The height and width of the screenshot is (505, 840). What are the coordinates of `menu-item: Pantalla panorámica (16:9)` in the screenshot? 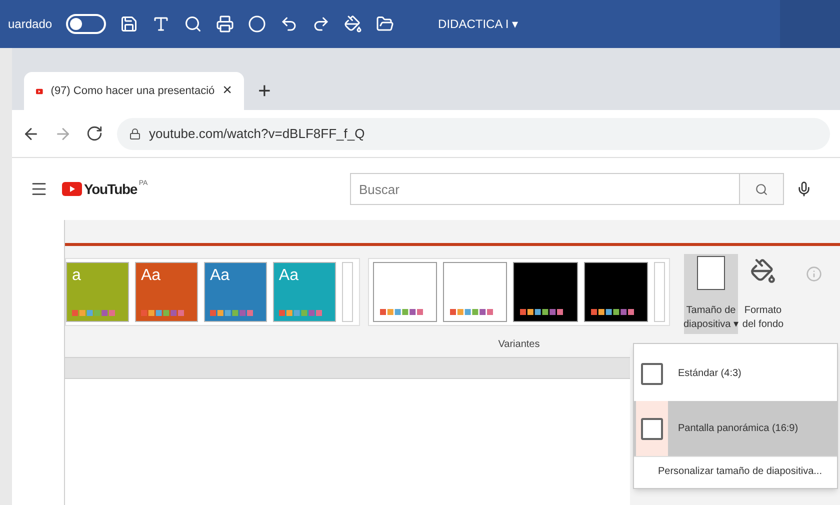 It's located at (735, 428).